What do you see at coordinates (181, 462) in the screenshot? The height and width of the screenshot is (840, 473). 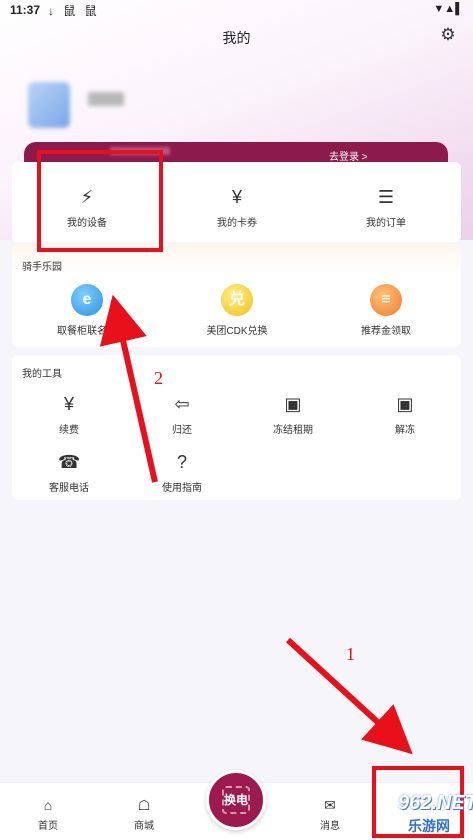 I see `help-icon: ?` at bounding box center [181, 462].